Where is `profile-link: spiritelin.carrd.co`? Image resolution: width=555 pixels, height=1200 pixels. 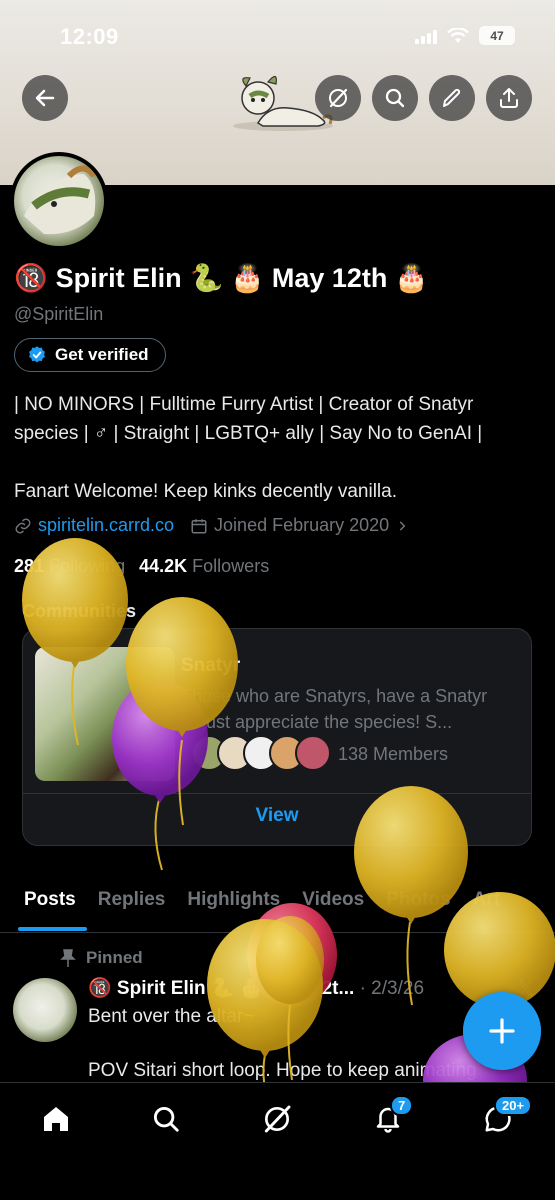 profile-link: spiritelin.carrd.co is located at coordinates (94, 525).